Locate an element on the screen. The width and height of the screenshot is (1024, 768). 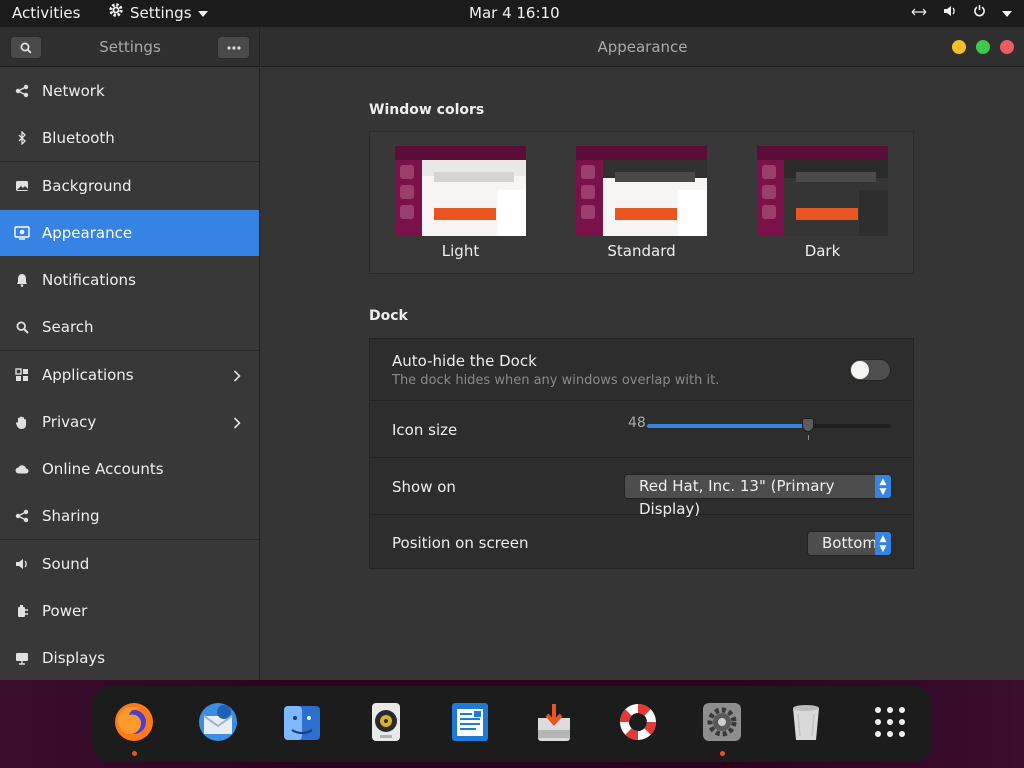
sidebar-item-label: Sound is located at coordinates (66, 564).